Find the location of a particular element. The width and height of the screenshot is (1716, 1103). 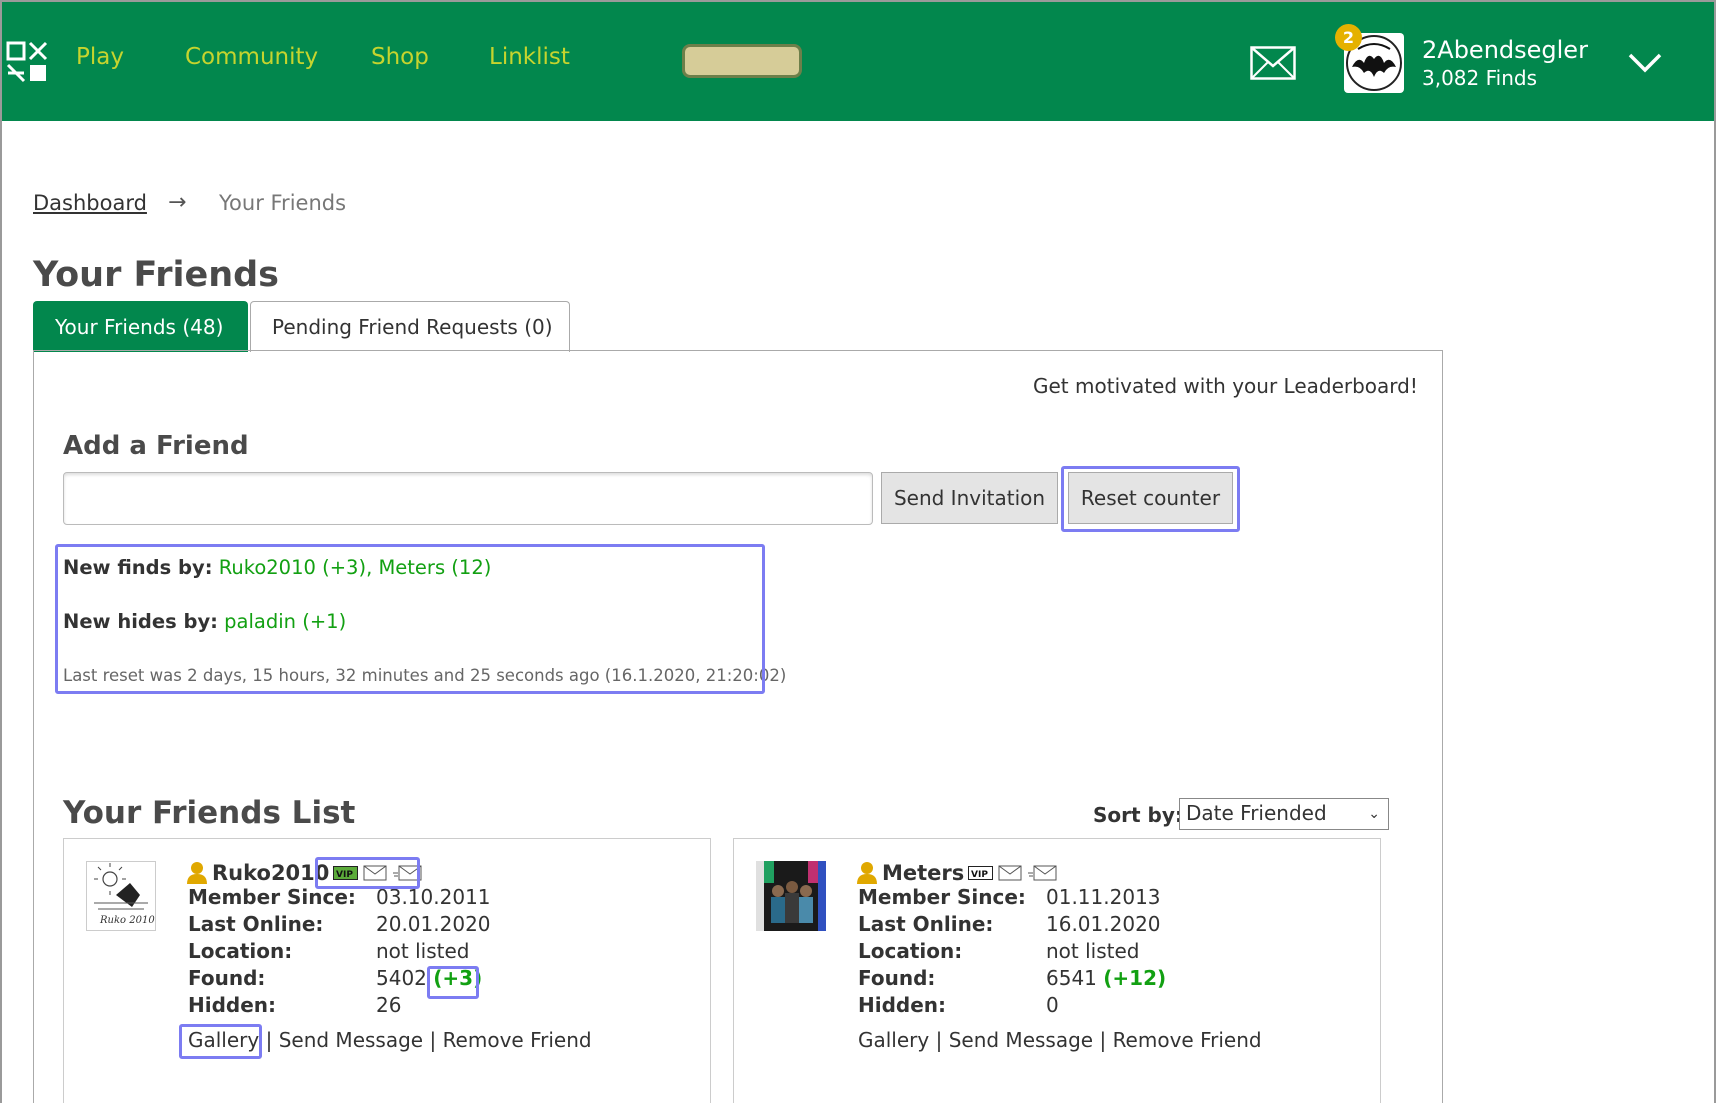

sort-select-value: Date Friended is located at coordinates (1256, 813).